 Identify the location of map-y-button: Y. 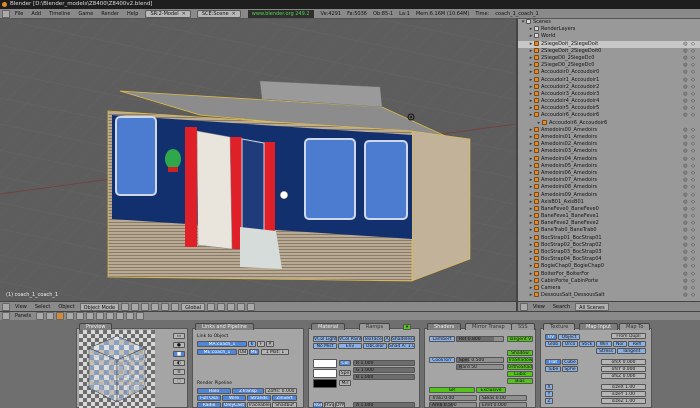
(549, 394).